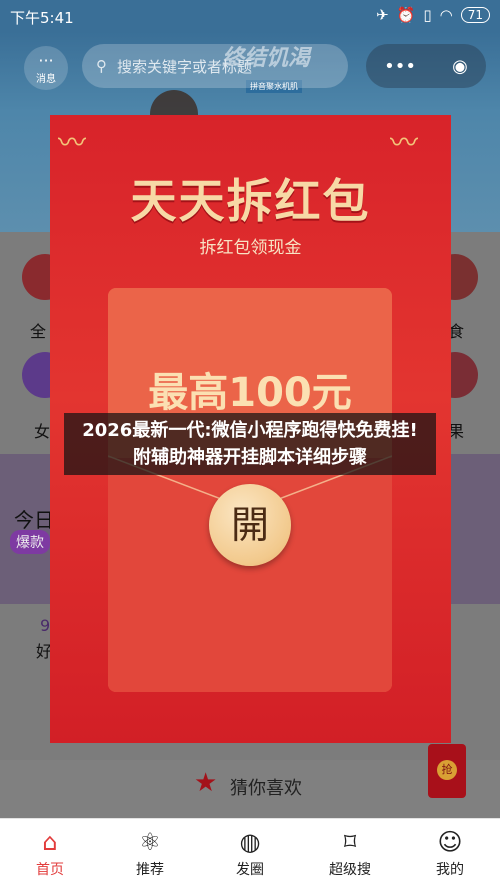  I want to click on user-icon: ☺, so click(450, 842).